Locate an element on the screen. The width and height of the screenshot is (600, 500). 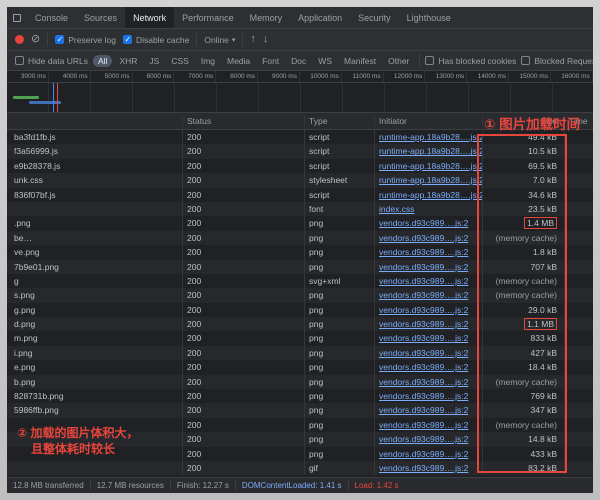
tab-performance: Performance is located at coordinates (208, 17).